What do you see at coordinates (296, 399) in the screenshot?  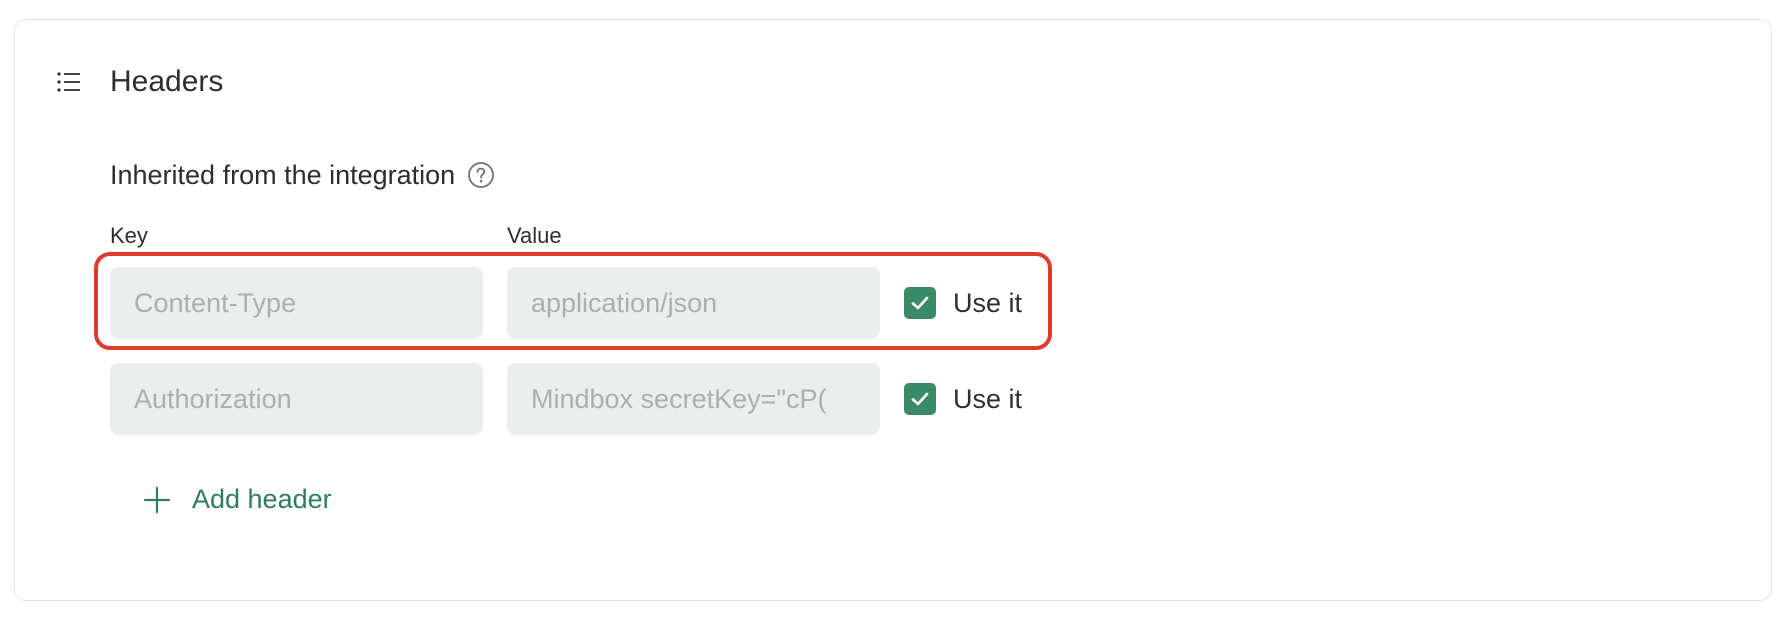 I see `header-key-field: Authorization` at bounding box center [296, 399].